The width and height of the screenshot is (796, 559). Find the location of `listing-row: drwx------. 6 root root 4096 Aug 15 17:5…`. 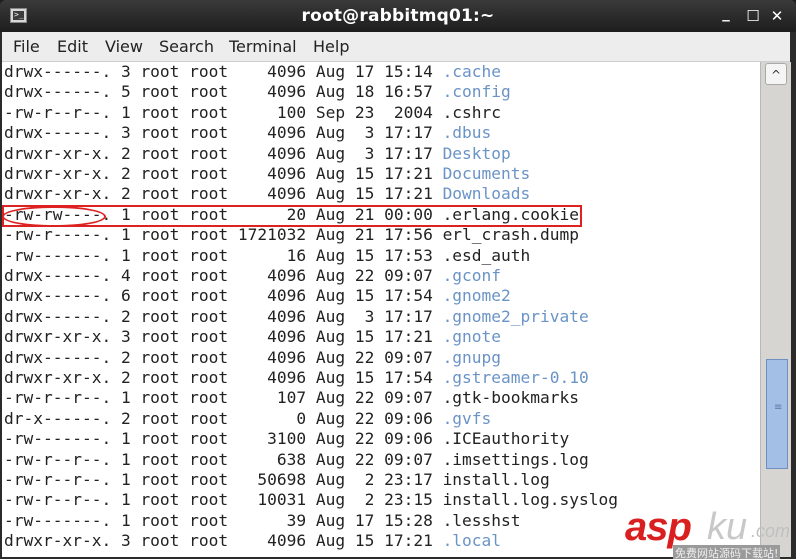

listing-row: drwx------. 6 root root 4096 Aug 15 17:5… is located at coordinates (257, 296).